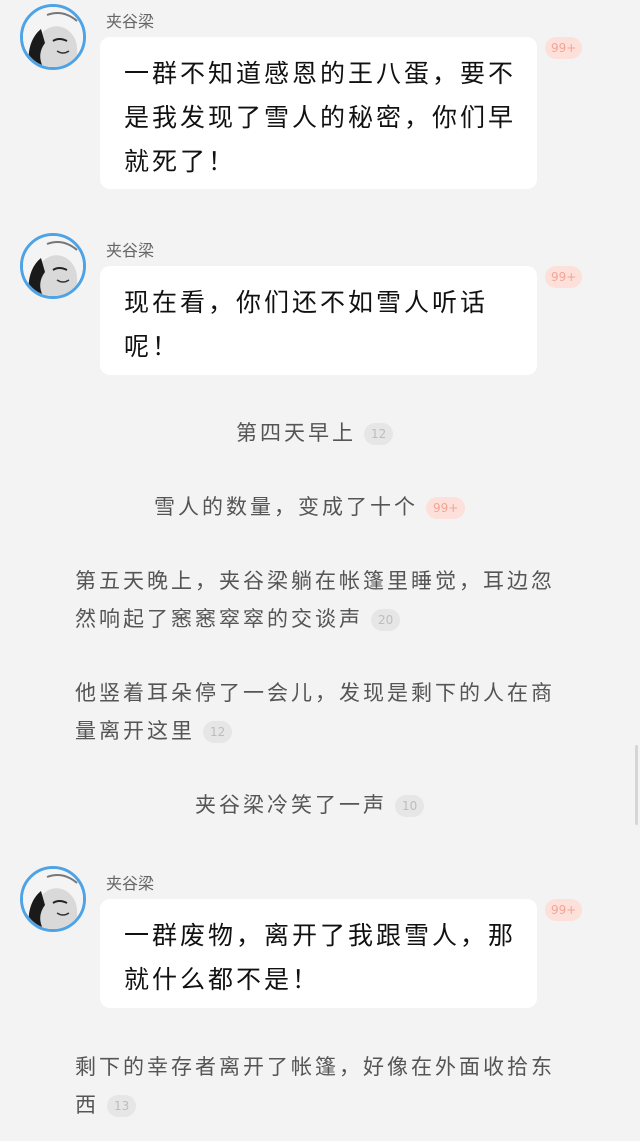  What do you see at coordinates (318, 113) in the screenshot?
I see `message-bubble: 一群不知道感恩的王八蛋，要不是我发现了雪人的秘密，你们早就死了！` at bounding box center [318, 113].